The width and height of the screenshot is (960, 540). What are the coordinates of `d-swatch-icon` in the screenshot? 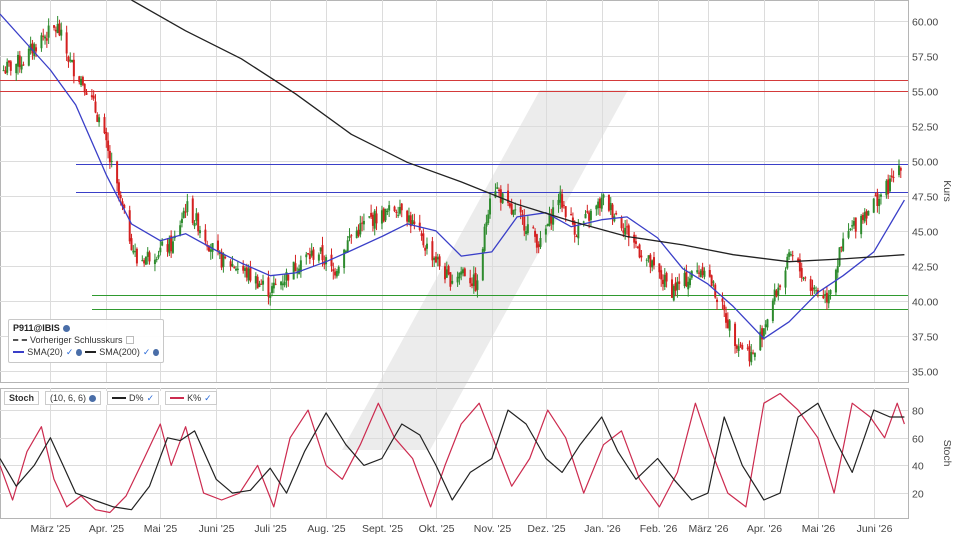 It's located at (119, 398).